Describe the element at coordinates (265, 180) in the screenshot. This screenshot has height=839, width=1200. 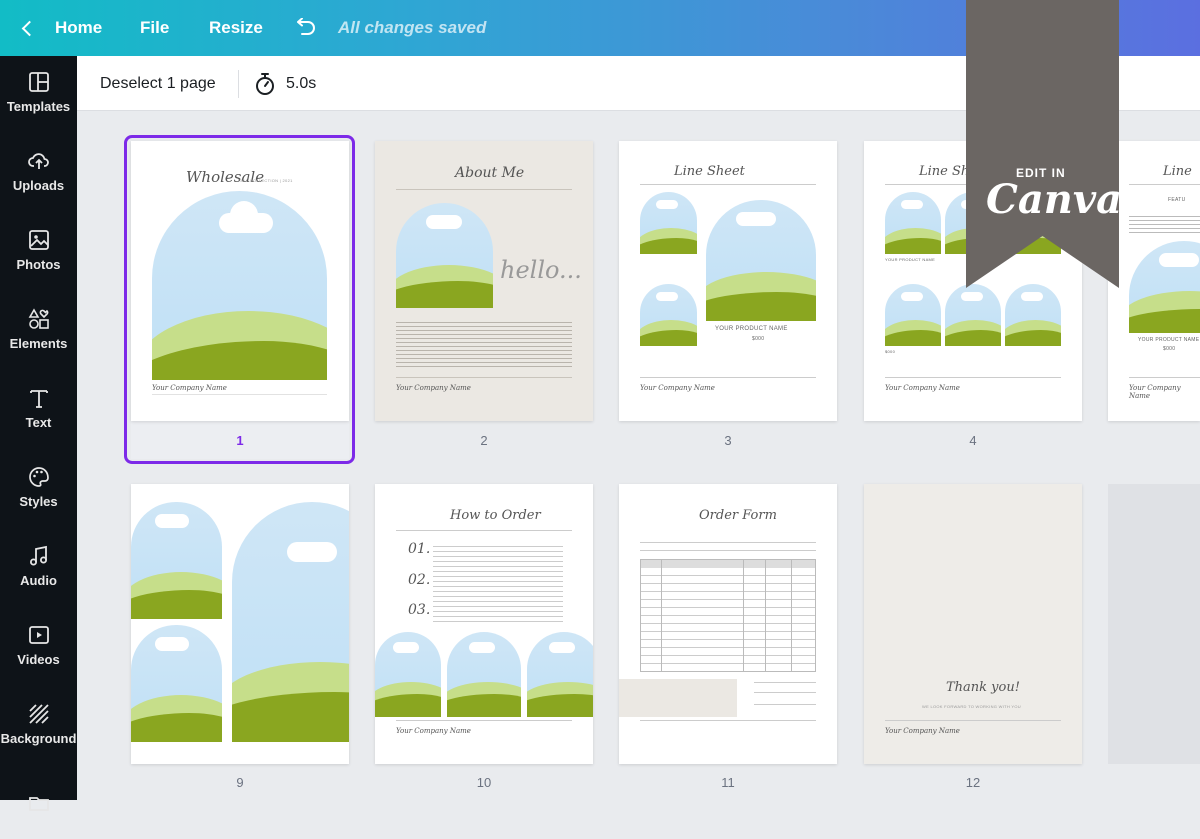
I see `page-subtitle: FALL COLLECTION | 2021` at that location.